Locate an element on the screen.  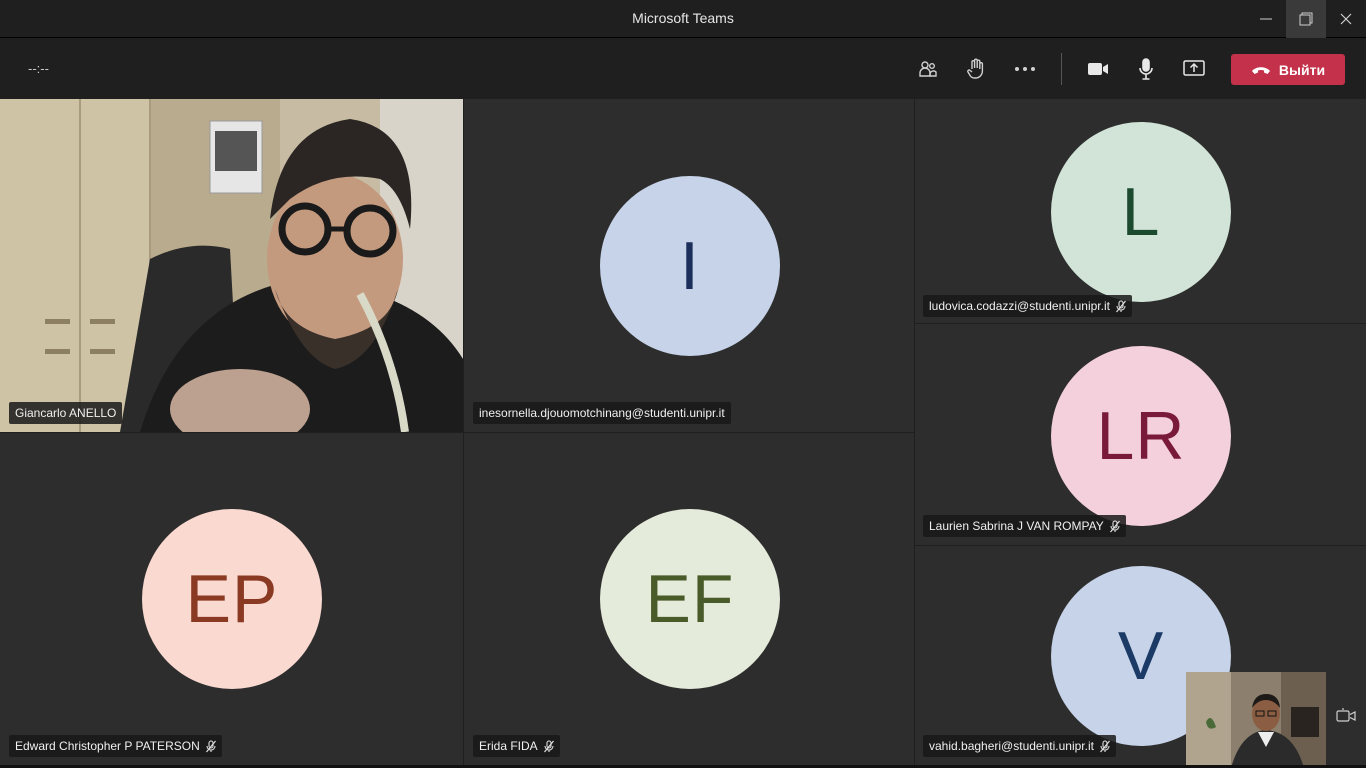
window-title: Microsoft Teams is located at coordinates (683, 18).